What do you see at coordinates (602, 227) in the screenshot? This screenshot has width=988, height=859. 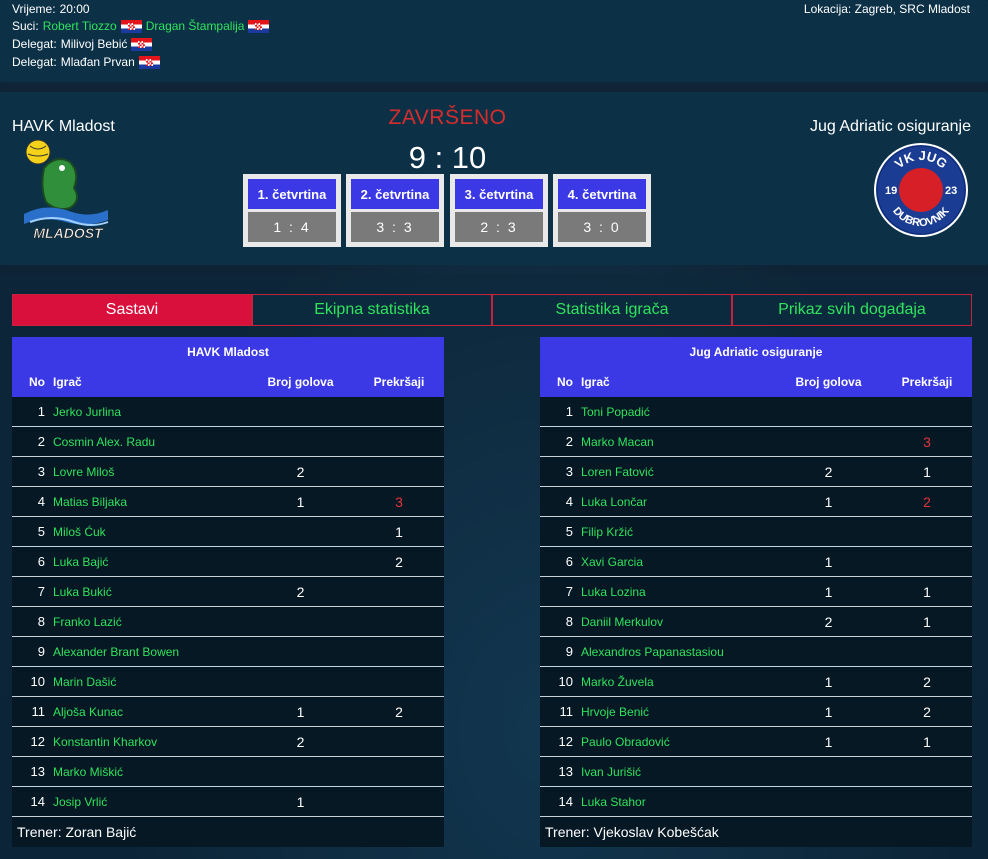 I see `quarter-score: 3 : 0` at bounding box center [602, 227].